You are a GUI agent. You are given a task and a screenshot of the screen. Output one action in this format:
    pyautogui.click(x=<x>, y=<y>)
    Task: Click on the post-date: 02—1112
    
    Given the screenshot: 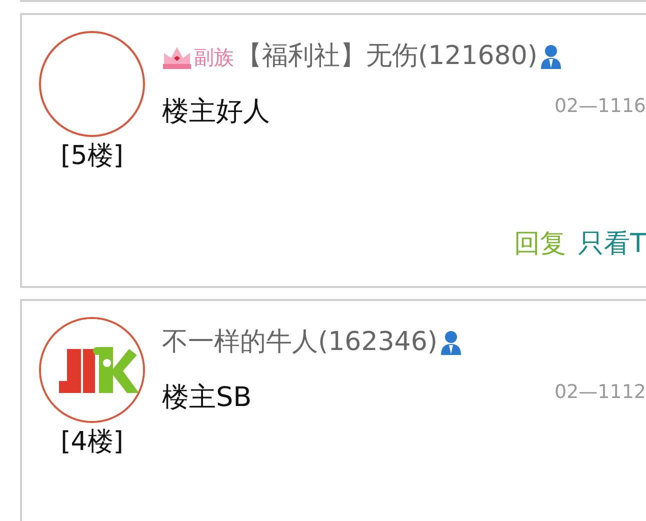 What is the action you would take?
    pyautogui.click(x=600, y=392)
    